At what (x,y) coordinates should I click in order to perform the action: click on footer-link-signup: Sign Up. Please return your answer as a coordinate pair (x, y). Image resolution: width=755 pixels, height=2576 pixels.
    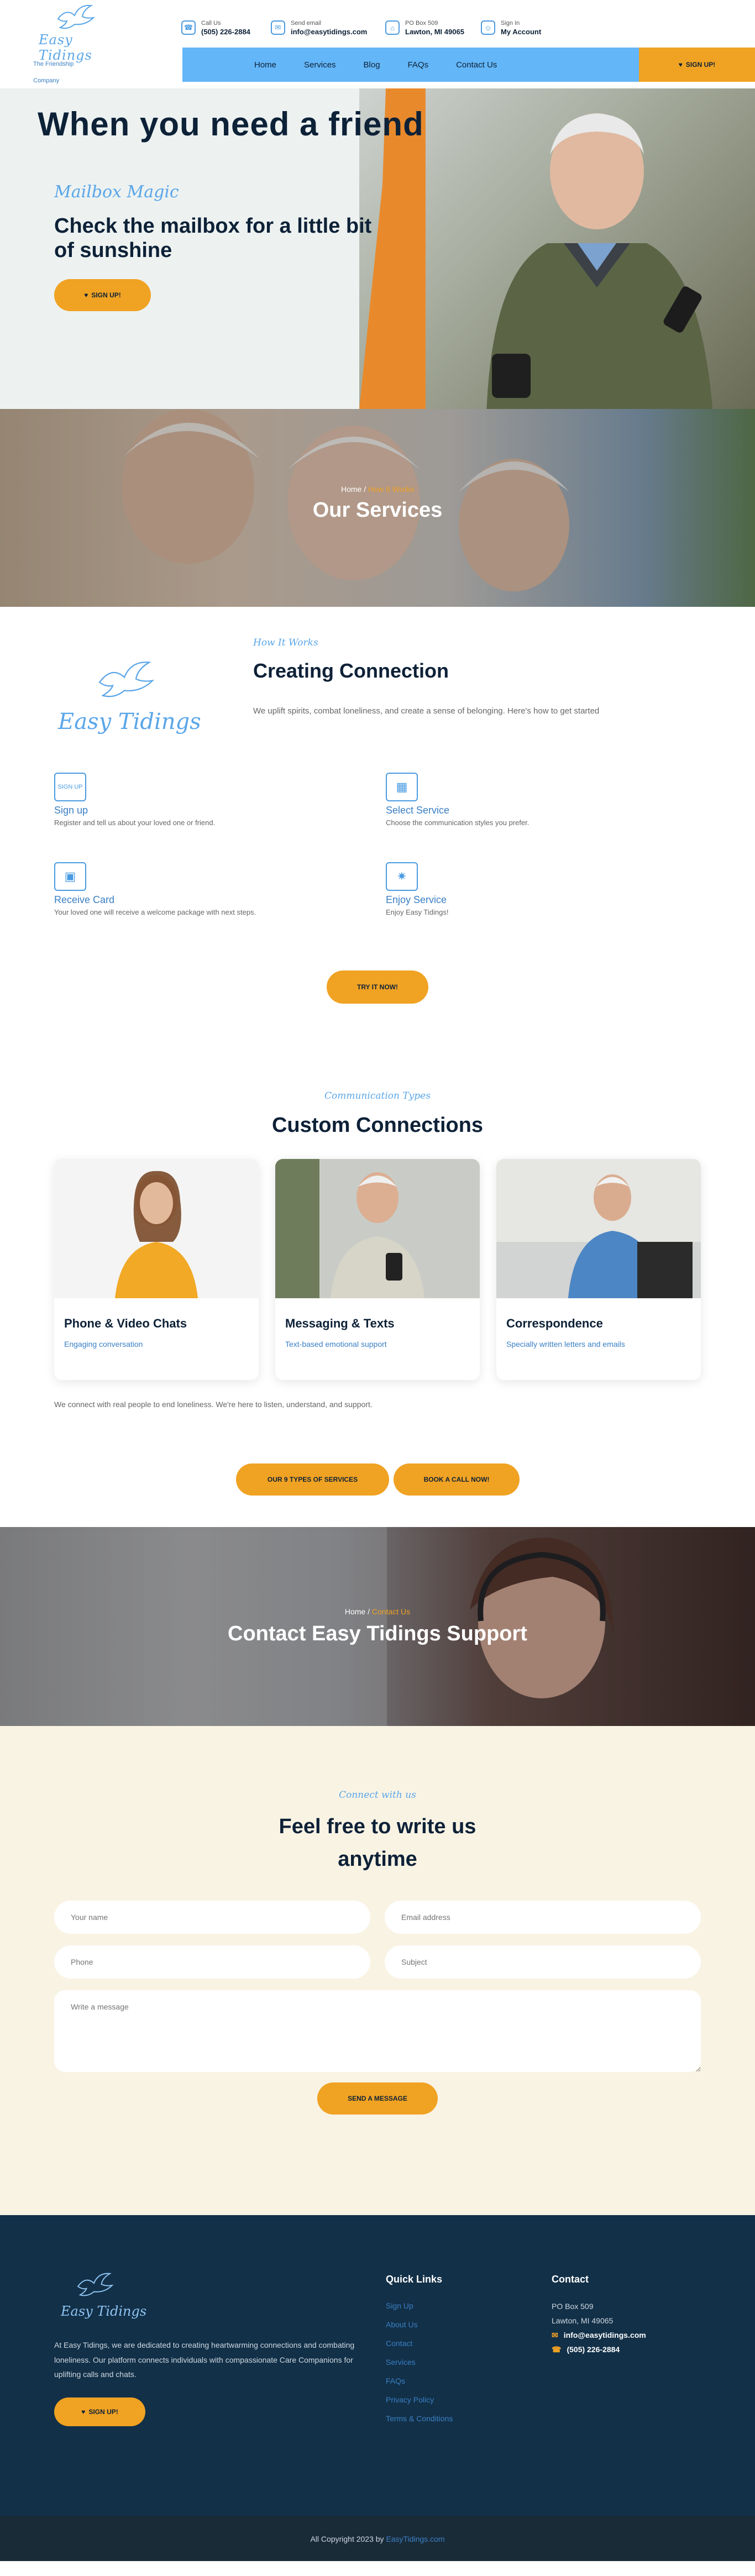
    Looking at the image, I should click on (419, 2305).